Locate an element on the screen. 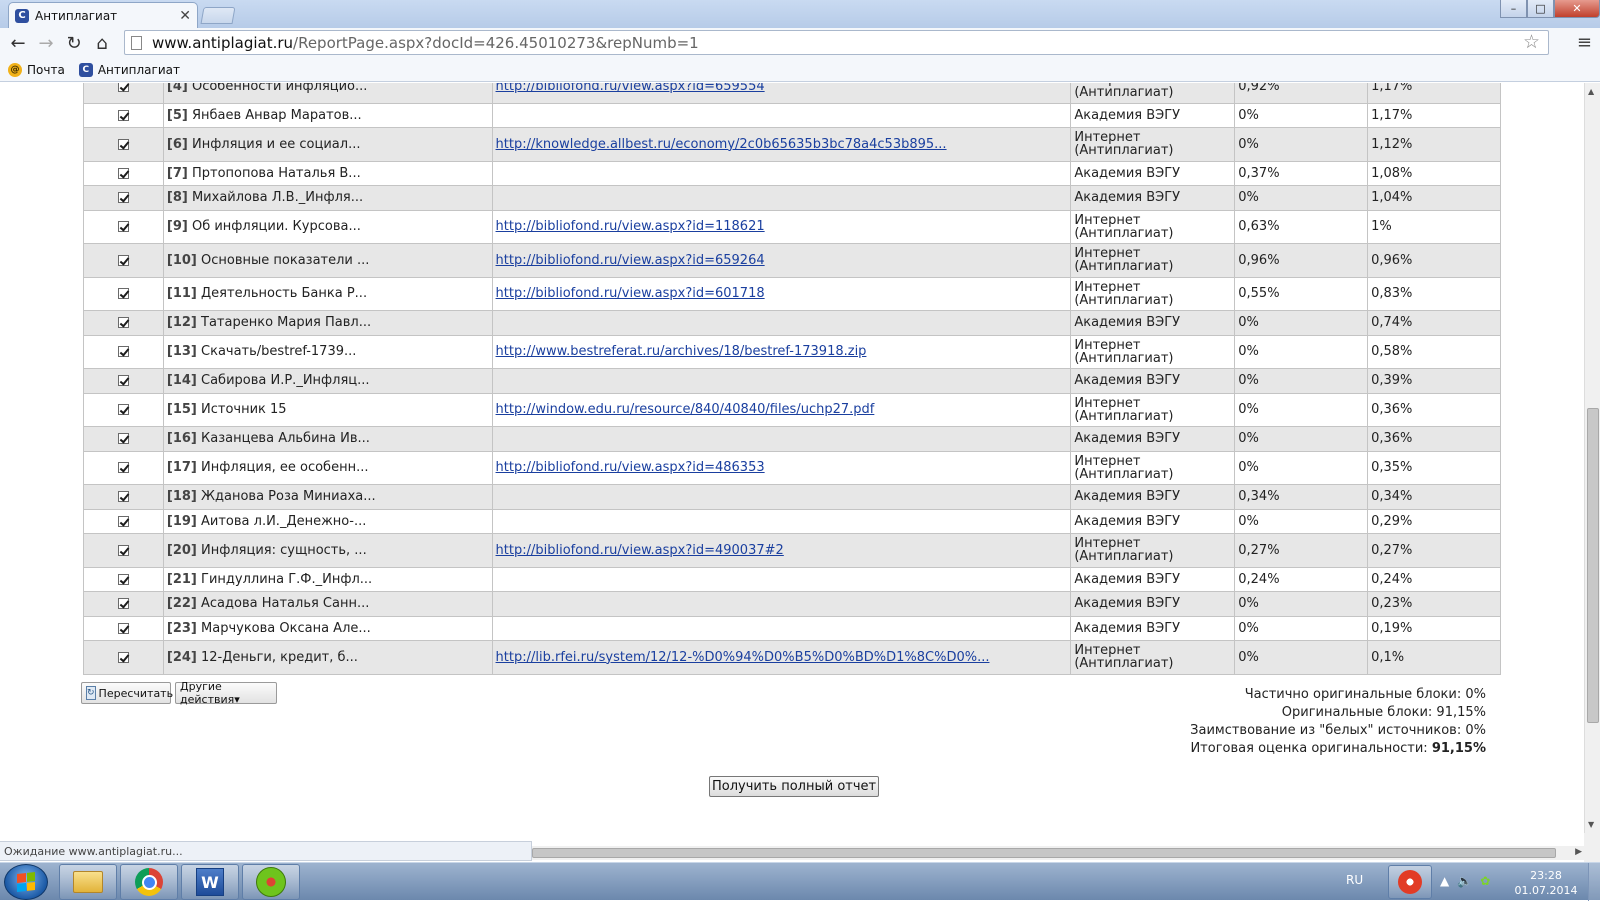 Image resolution: width=1600 pixels, height=901 pixels. source-index: [24] is located at coordinates (181, 657).